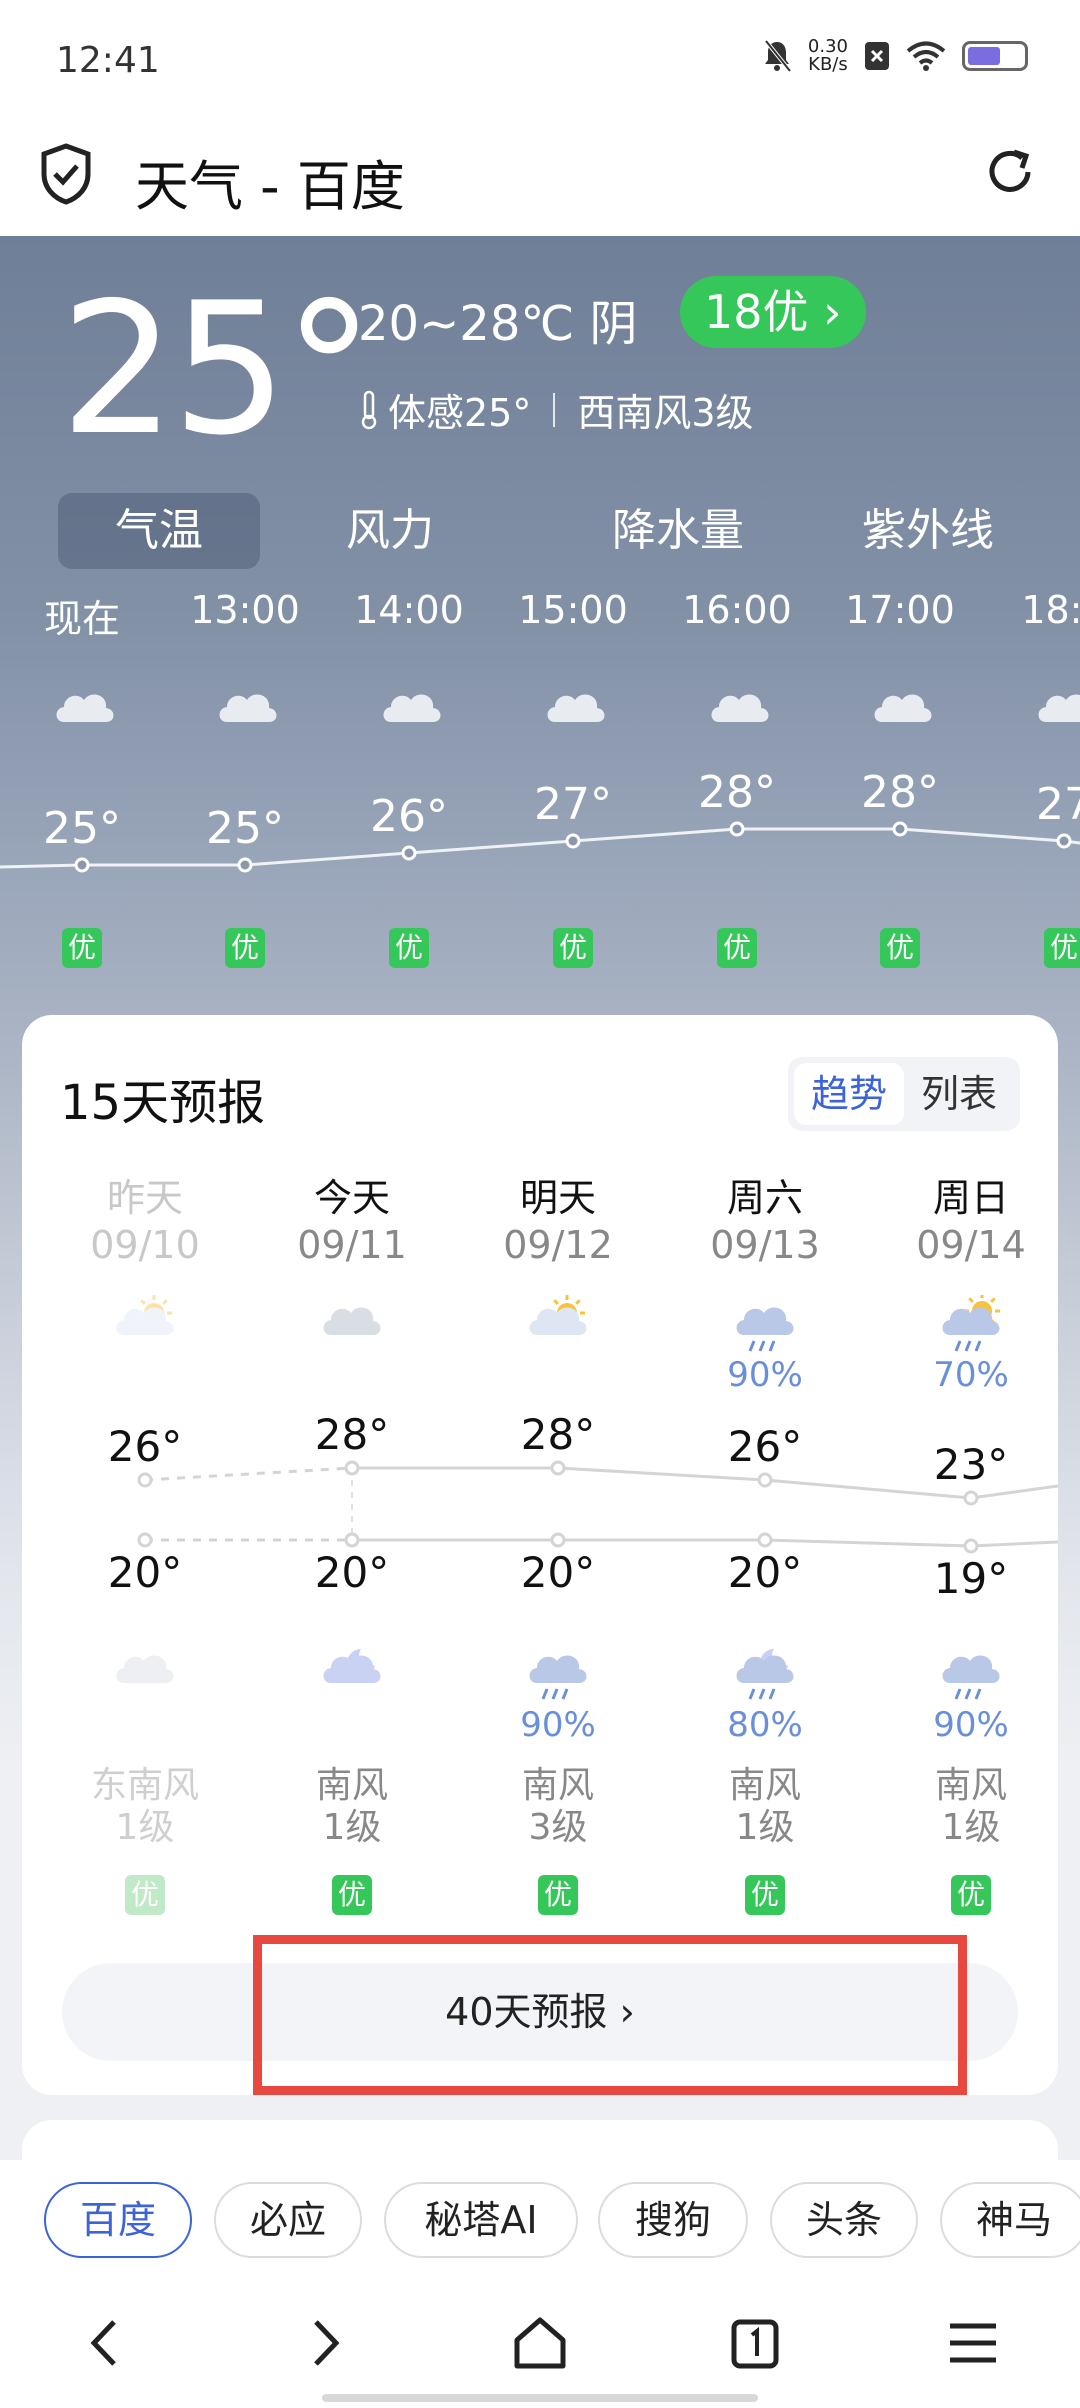 The width and height of the screenshot is (1080, 2408). What do you see at coordinates (984, 56) in the screenshot?
I see `battery-fill` at bounding box center [984, 56].